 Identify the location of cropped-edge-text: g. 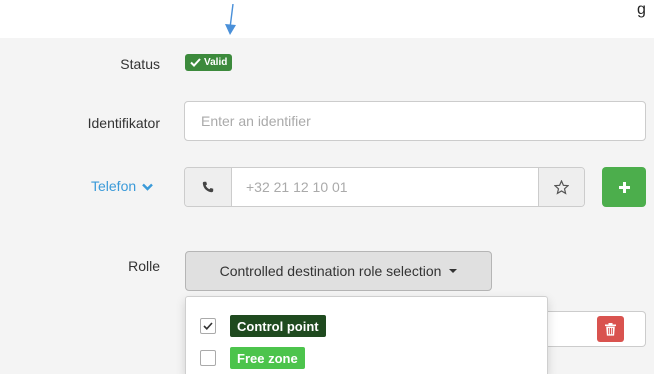
(641, 9).